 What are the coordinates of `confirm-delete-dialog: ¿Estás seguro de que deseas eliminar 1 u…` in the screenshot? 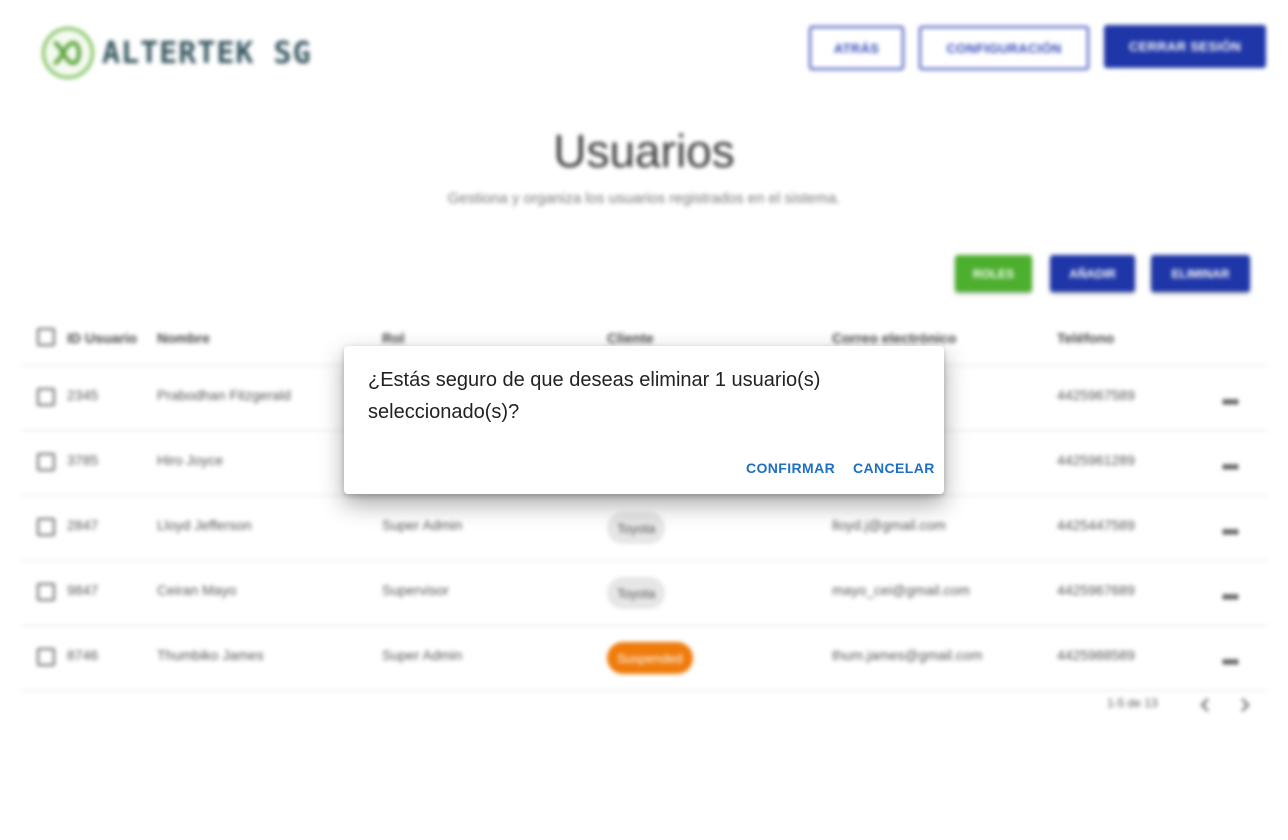 It's located at (644, 420).